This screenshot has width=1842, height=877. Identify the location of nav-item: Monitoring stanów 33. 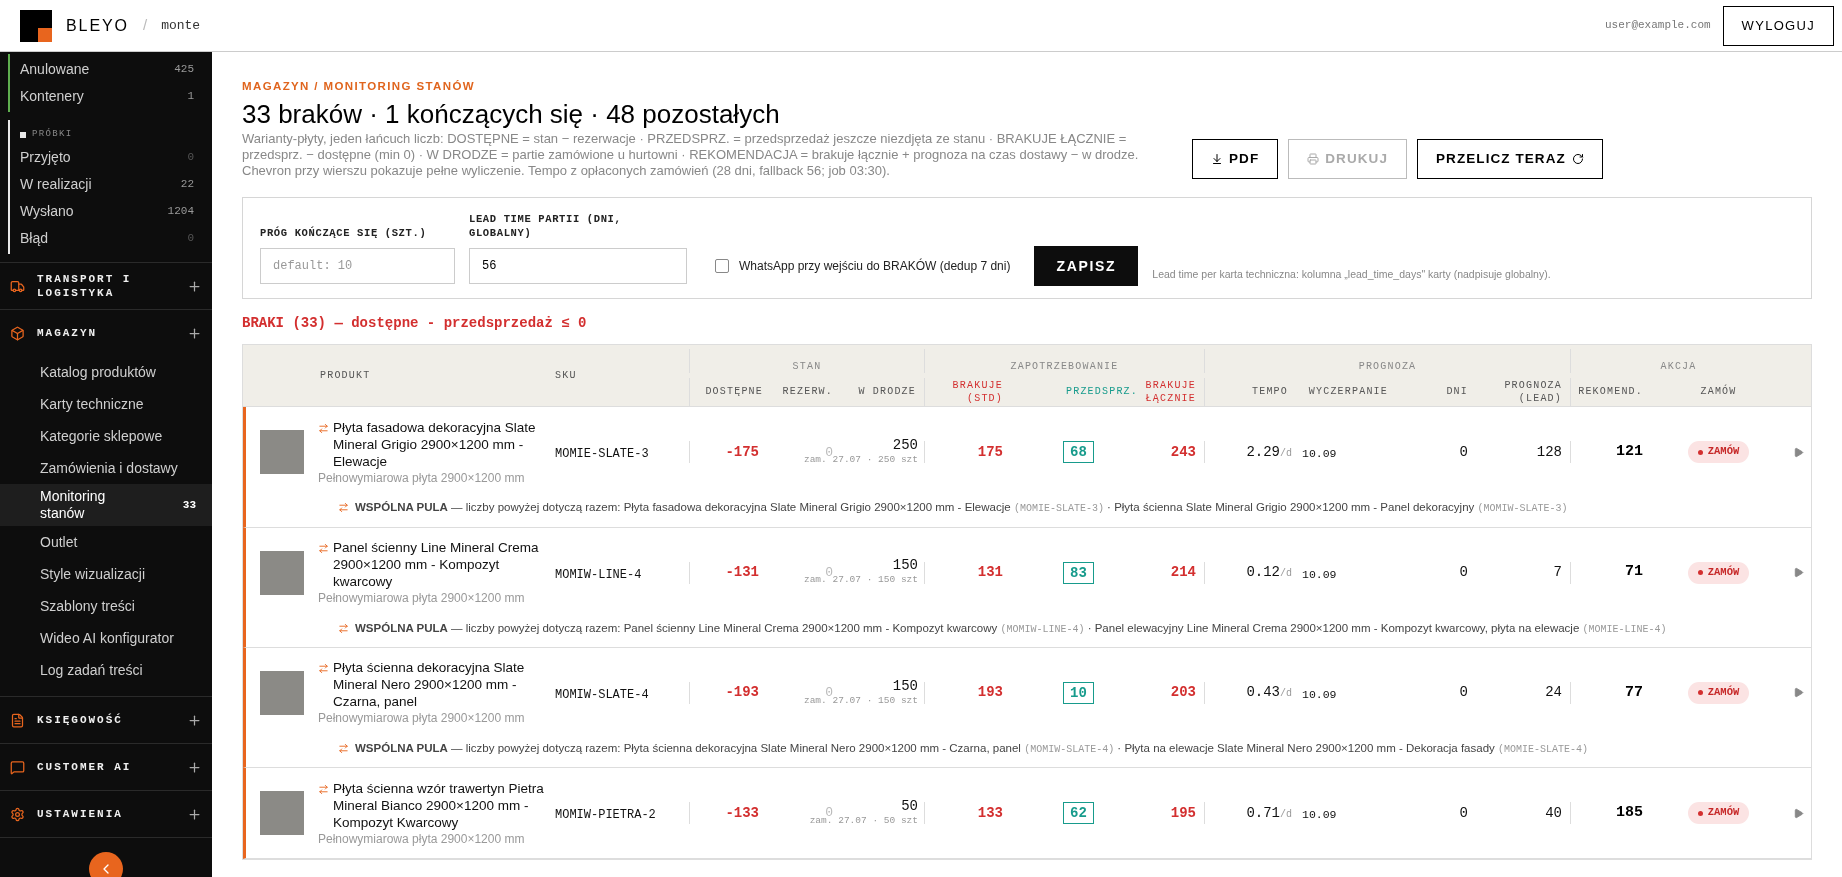
(106, 505).